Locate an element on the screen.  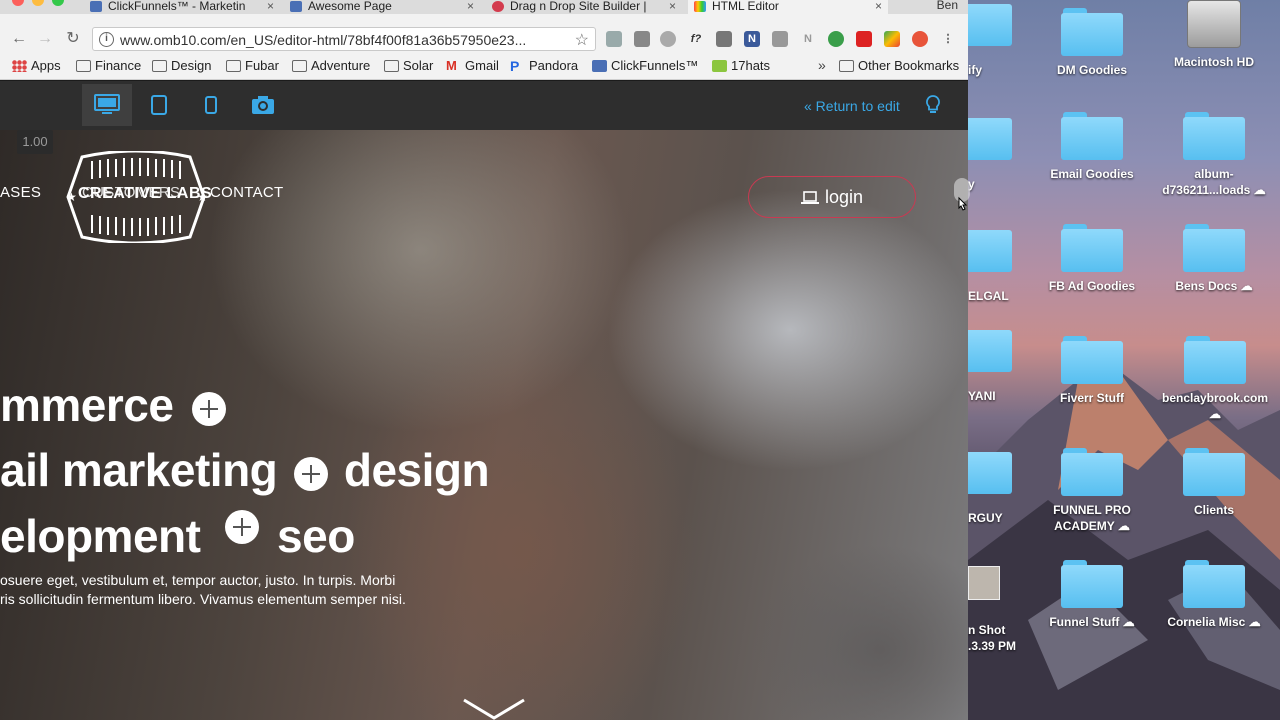
desktop-folder-fb-ad-goodies: FB Ad Goodies is located at coordinates (1092, 259).